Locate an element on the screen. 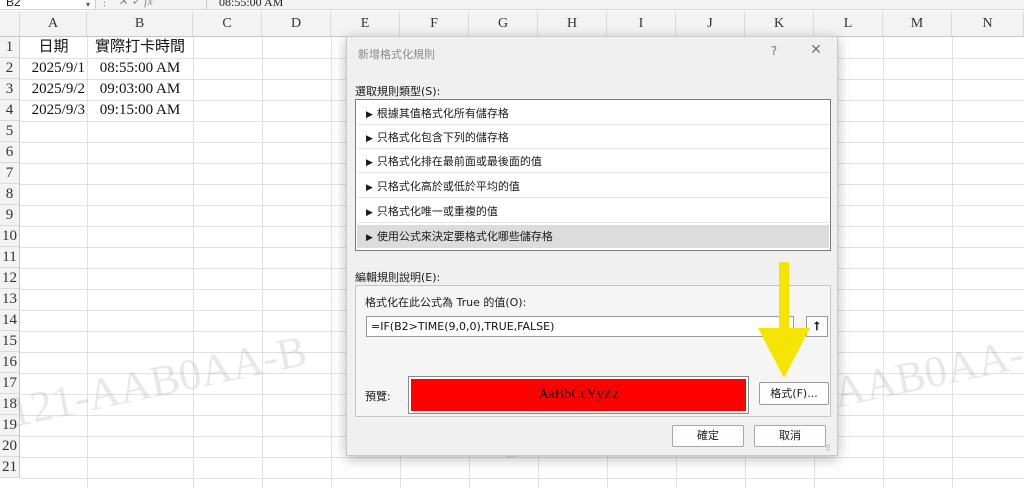  formula-bar: B2 ▾ ⋮ ✕ ✓ fx 08:55:00 AM is located at coordinates (512, 5).